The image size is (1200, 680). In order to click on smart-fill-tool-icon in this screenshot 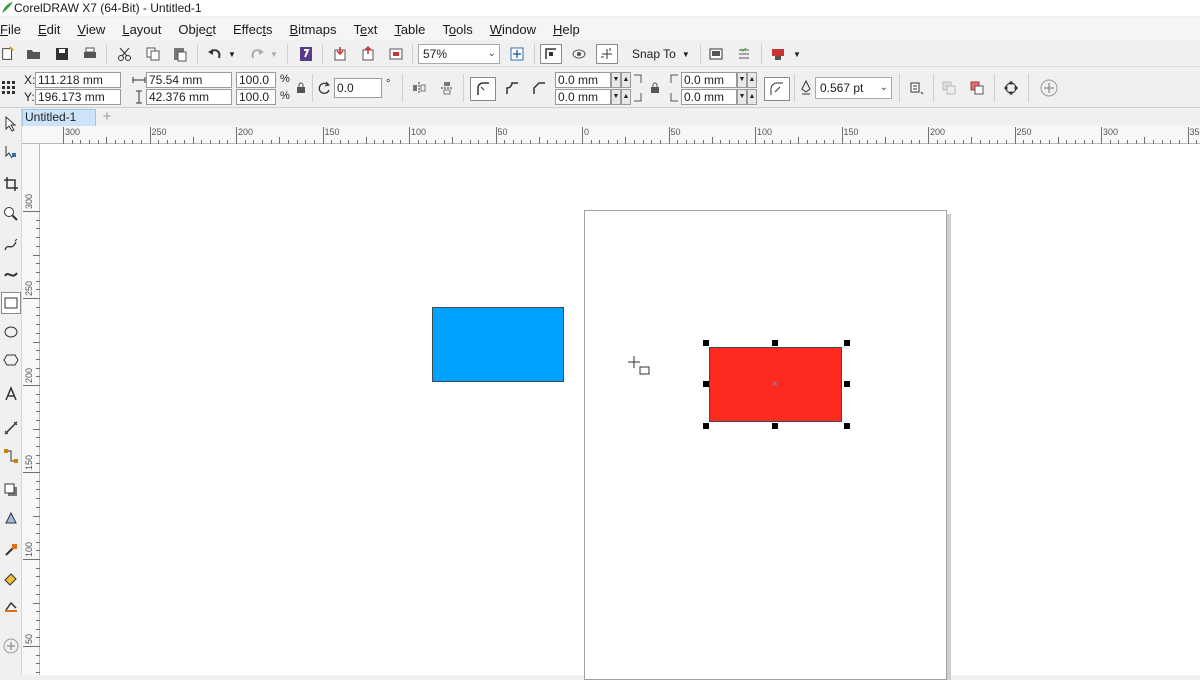, I will do `click(11, 606)`.